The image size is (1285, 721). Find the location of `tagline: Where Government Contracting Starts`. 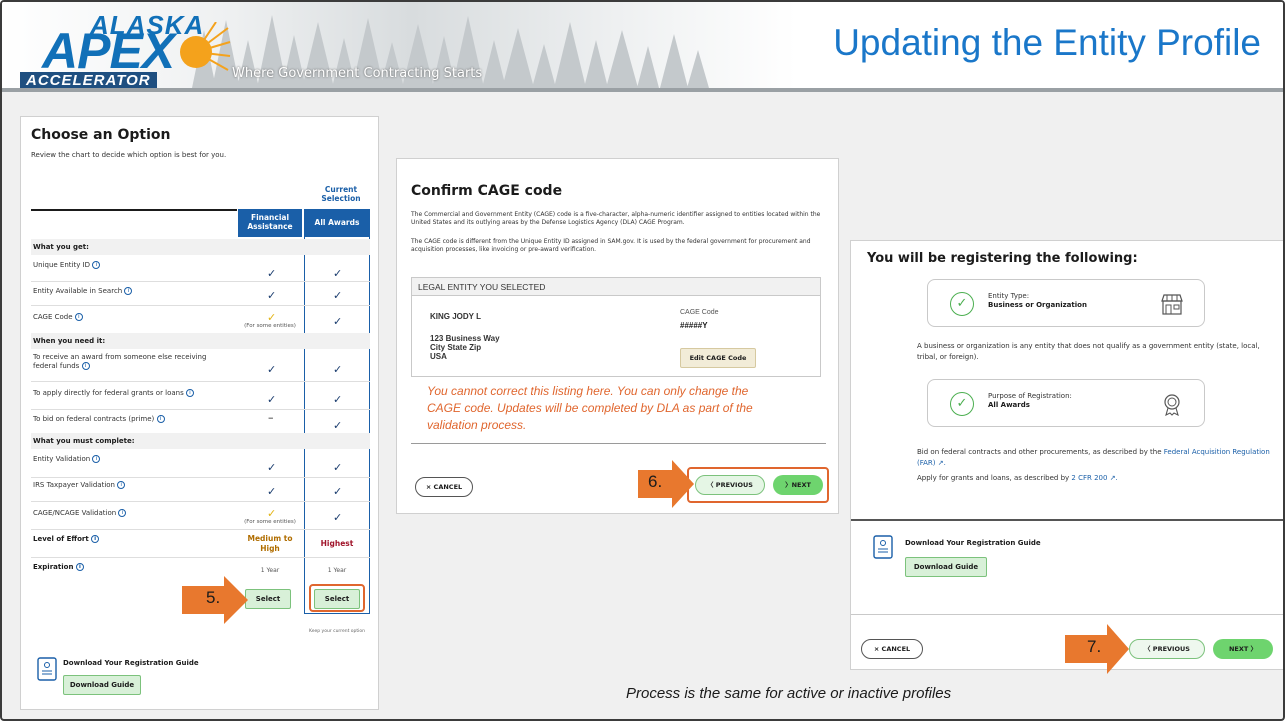

tagline: Where Government Contracting Starts is located at coordinates (357, 73).